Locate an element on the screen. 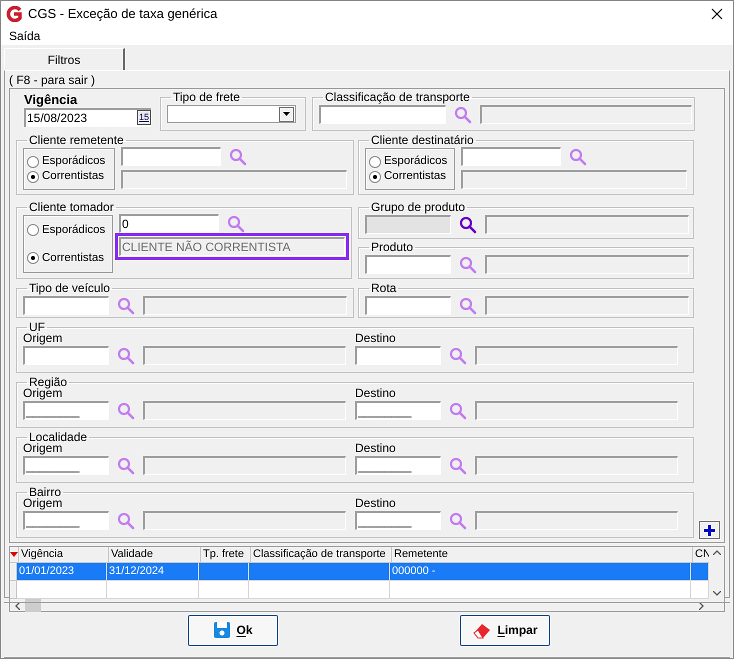 The image size is (734, 659). row-header is located at coordinates (13, 572).